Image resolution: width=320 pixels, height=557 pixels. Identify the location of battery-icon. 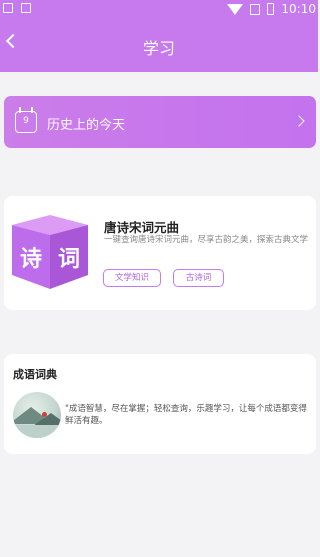
(271, 9).